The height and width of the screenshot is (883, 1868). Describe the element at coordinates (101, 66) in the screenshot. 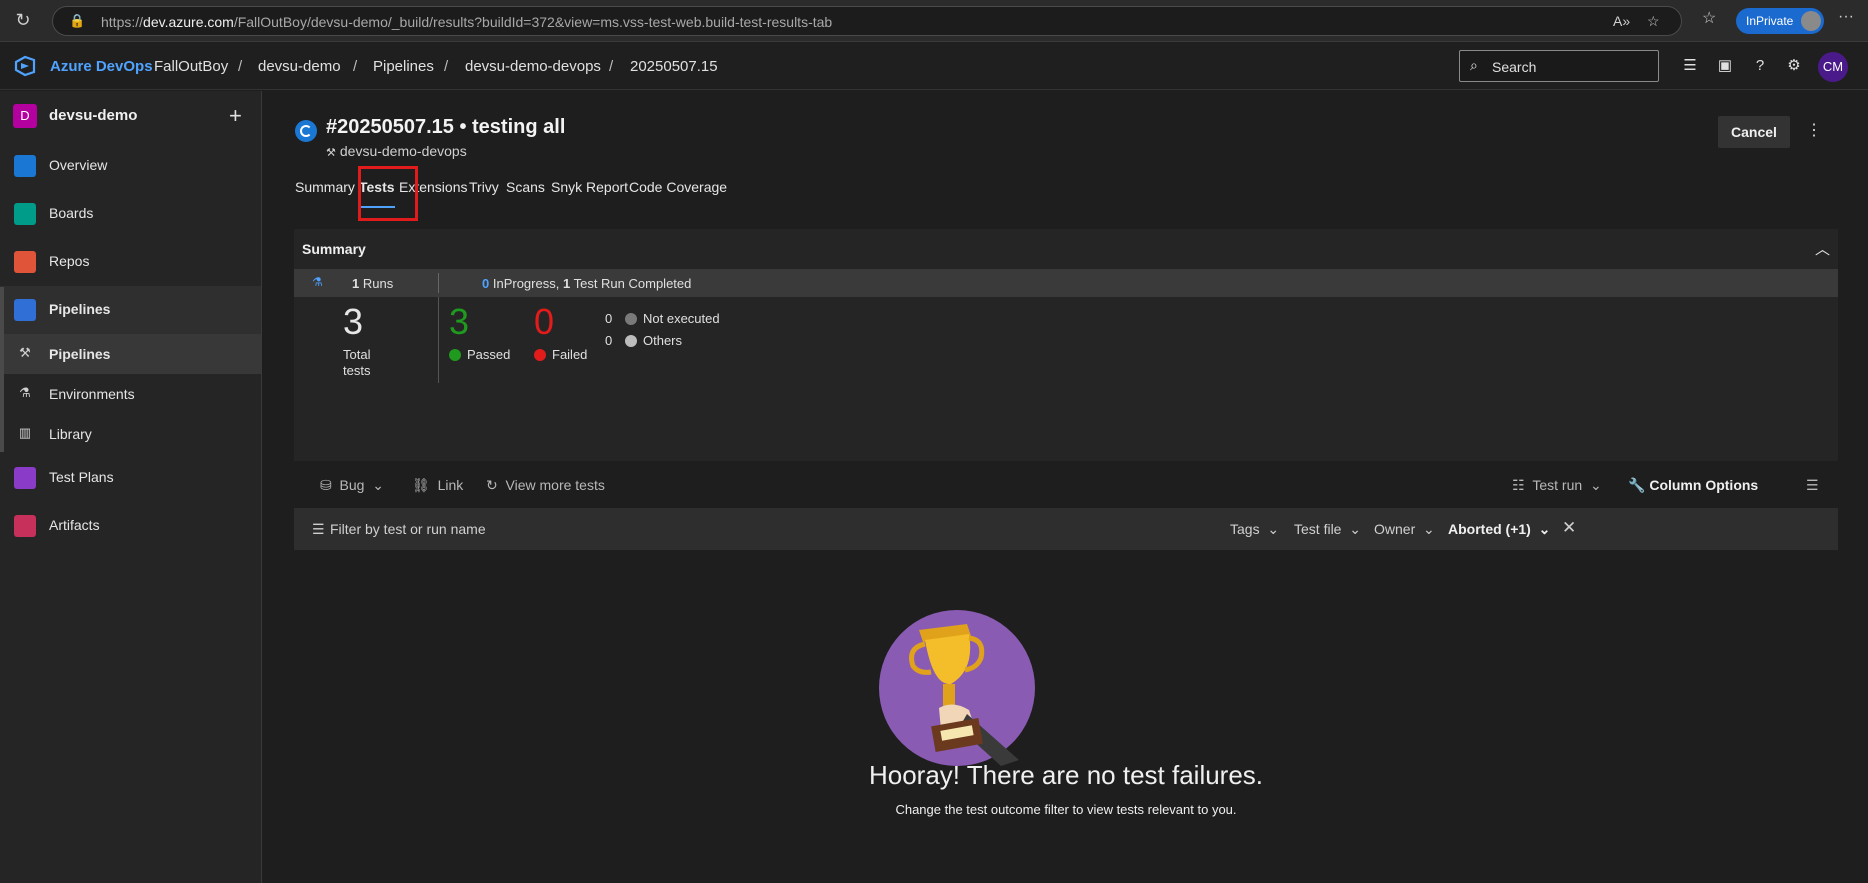

I see `brand-name: Azure DevOps` at that location.